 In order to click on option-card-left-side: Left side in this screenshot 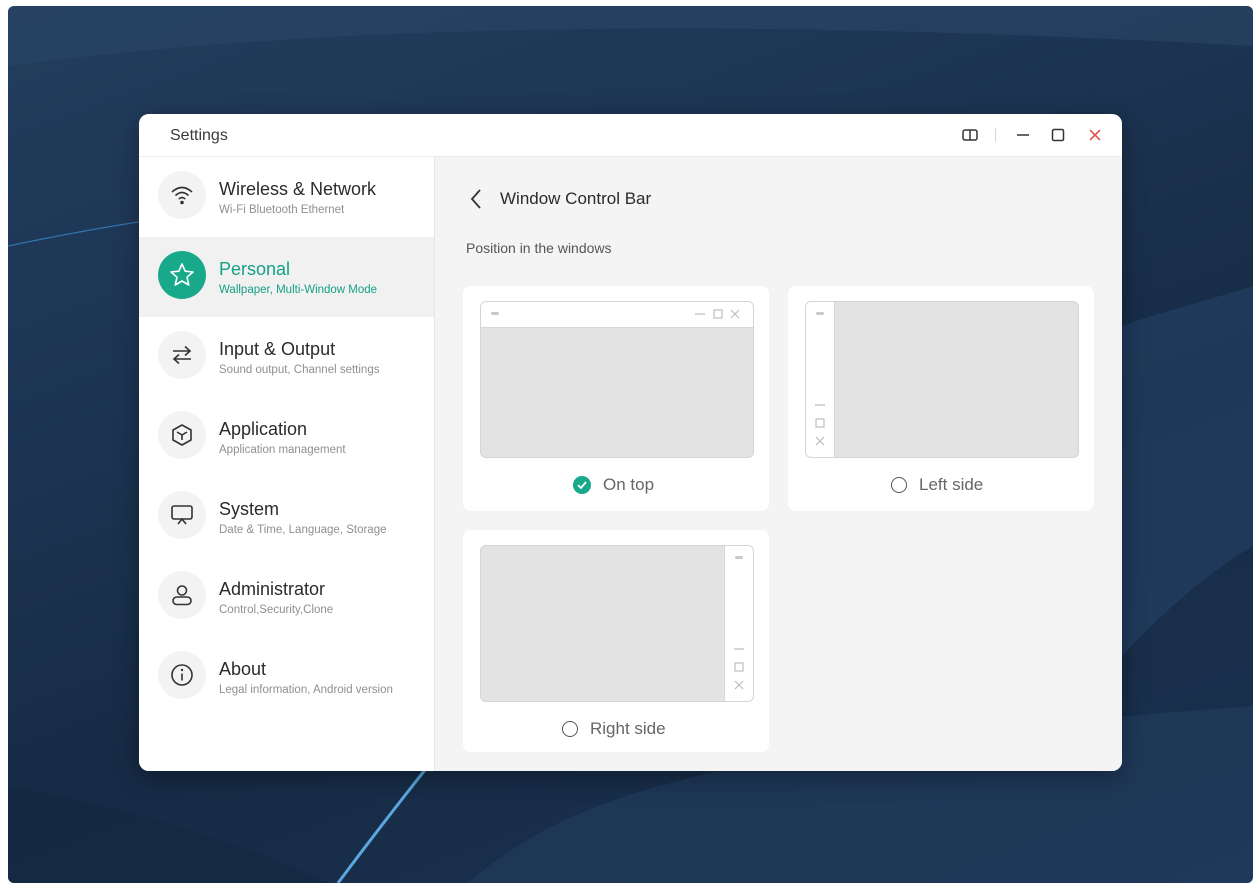, I will do `click(941, 398)`.